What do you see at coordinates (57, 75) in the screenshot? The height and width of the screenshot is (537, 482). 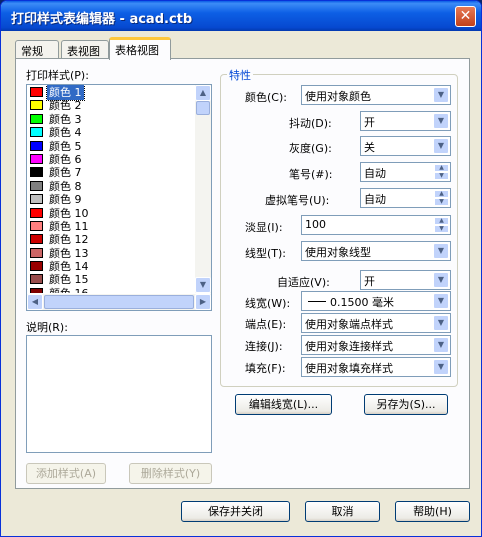 I see `plot-styles-label: 打印样式(P):` at bounding box center [57, 75].